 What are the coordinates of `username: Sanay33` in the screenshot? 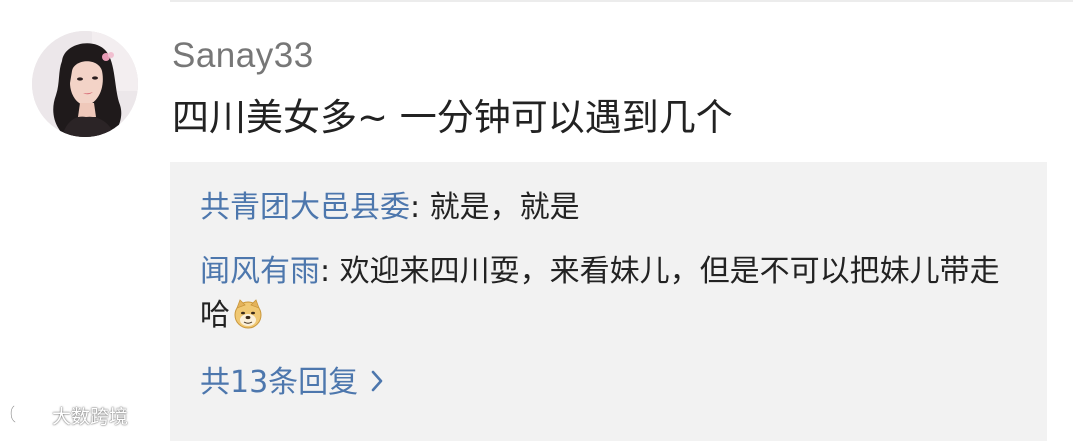 It's located at (243, 56).